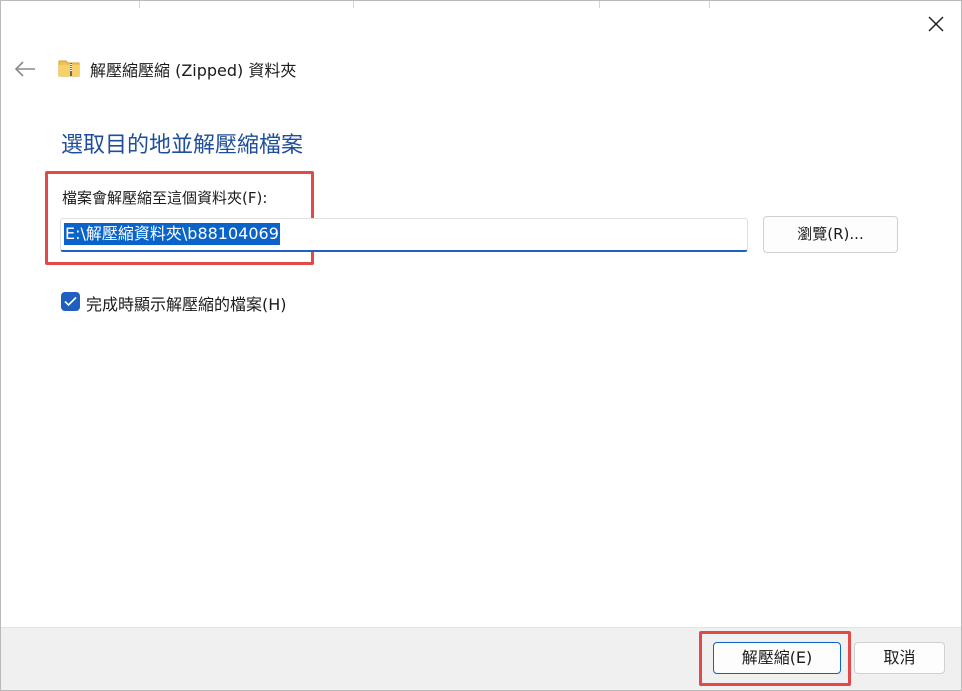  I want to click on page-heading: 選取目的地並解壓縮檔案, so click(182, 145).